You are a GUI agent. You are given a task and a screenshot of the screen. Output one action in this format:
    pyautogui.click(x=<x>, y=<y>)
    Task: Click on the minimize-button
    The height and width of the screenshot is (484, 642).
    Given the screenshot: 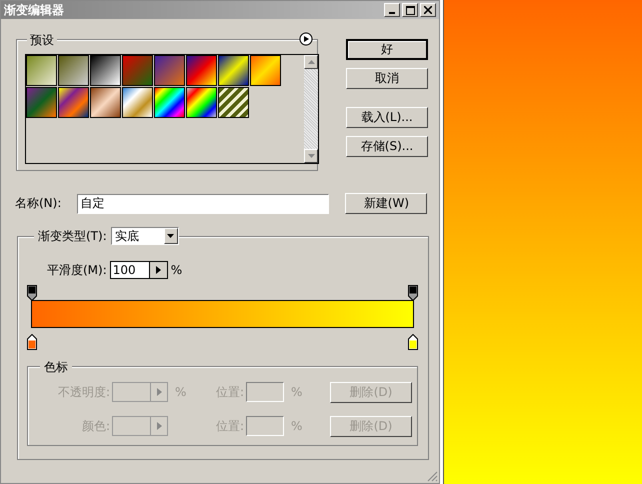 What is the action you would take?
    pyautogui.click(x=392, y=10)
    